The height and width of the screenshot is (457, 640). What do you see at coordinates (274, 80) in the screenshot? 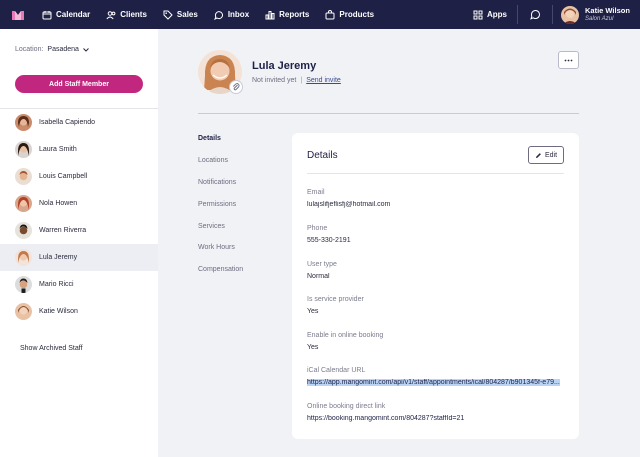
I see `invite-status-text: Not invited yet` at bounding box center [274, 80].